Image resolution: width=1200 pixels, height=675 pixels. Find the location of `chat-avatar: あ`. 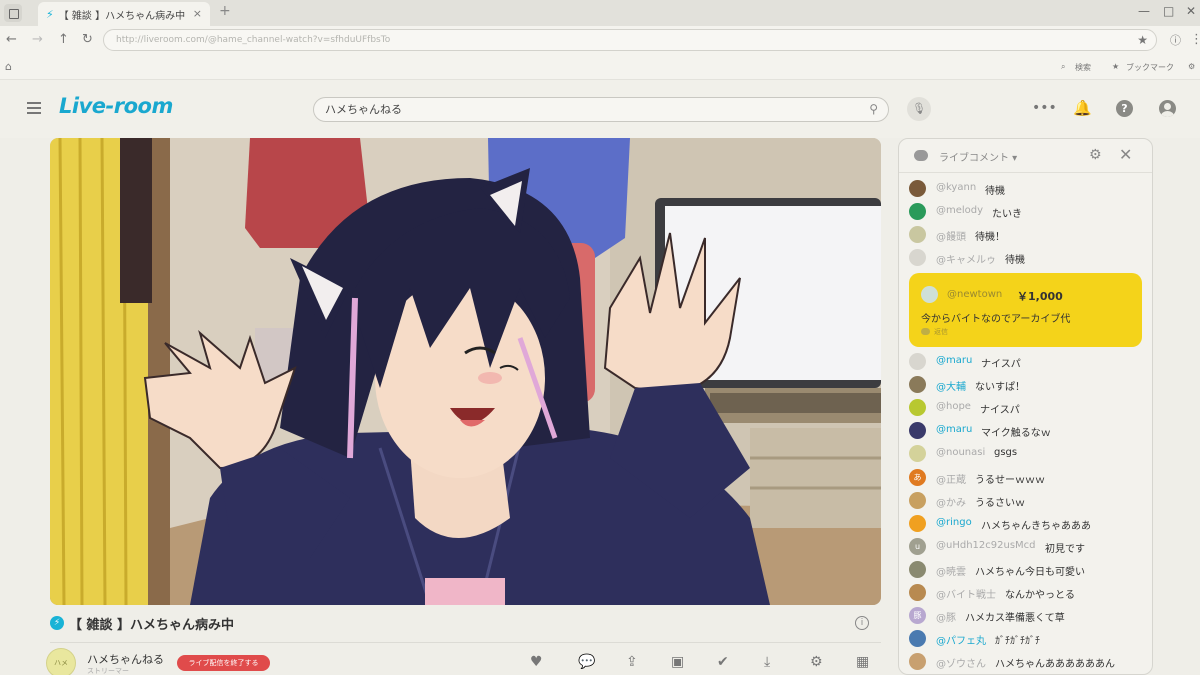

chat-avatar: あ is located at coordinates (917, 477).